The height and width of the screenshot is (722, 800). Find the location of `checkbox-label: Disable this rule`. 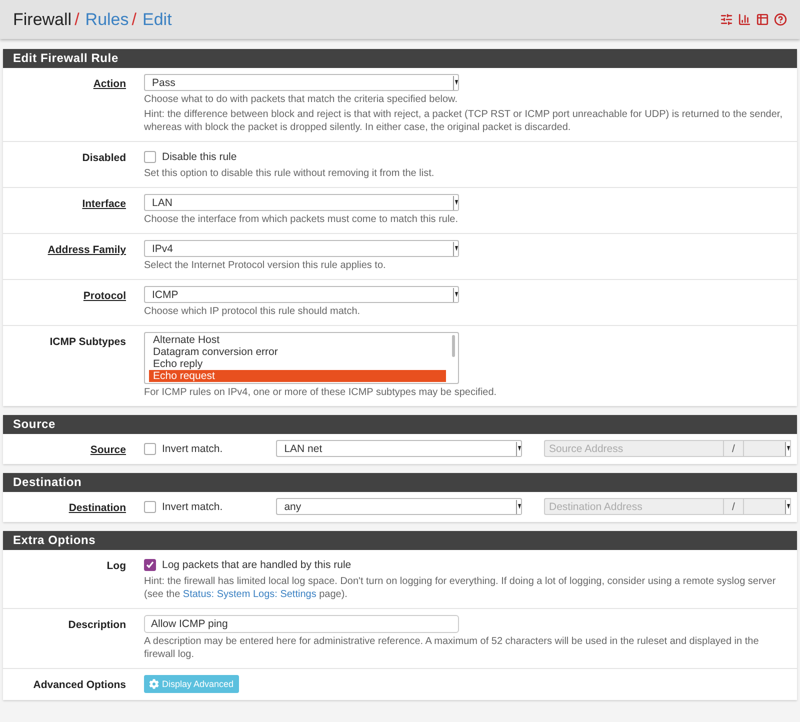

checkbox-label: Disable this rule is located at coordinates (199, 156).